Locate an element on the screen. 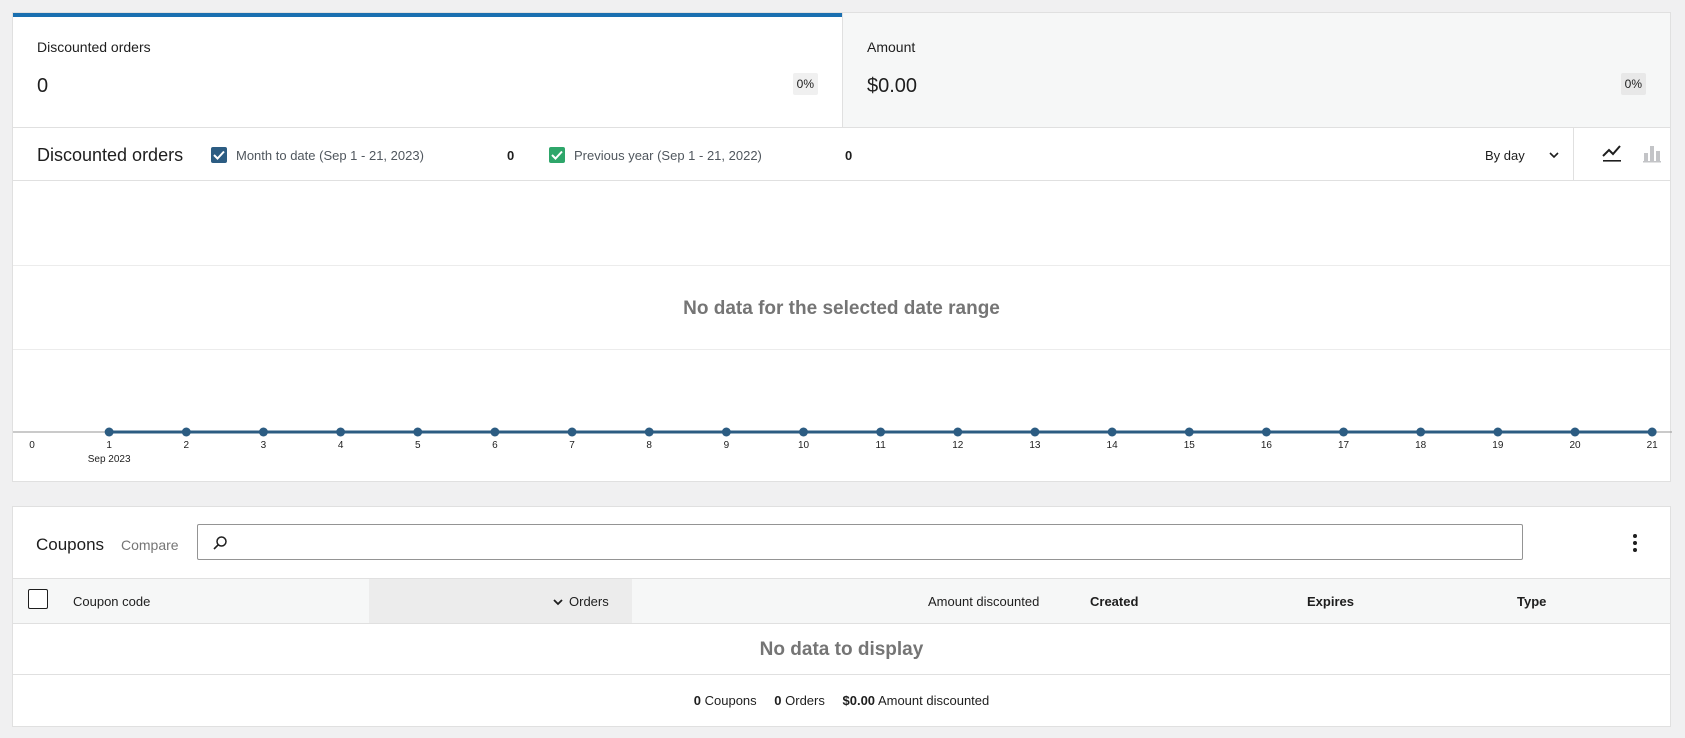 This screenshot has height=738, width=1685. x-tick-label: 3 is located at coordinates (264, 445).